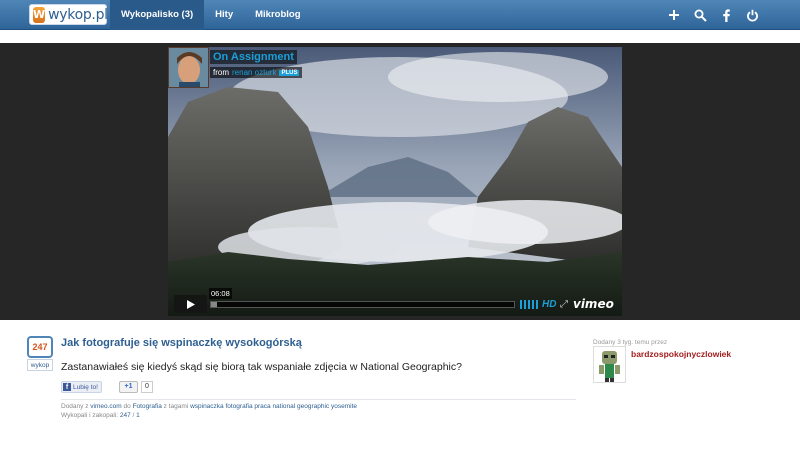 The image size is (800, 450). What do you see at coordinates (90, 415) in the screenshot?
I see `meta-votes-prefix: Wykopali i zakopali:` at bounding box center [90, 415].